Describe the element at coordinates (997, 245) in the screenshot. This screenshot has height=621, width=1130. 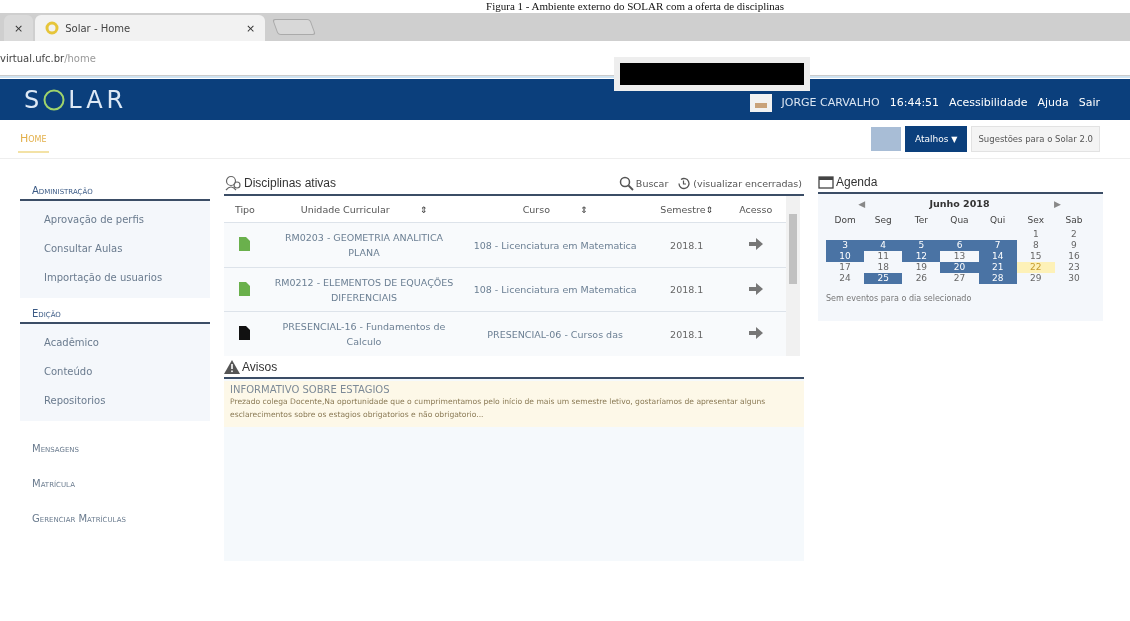
I see `calendar-day: 7` at that location.